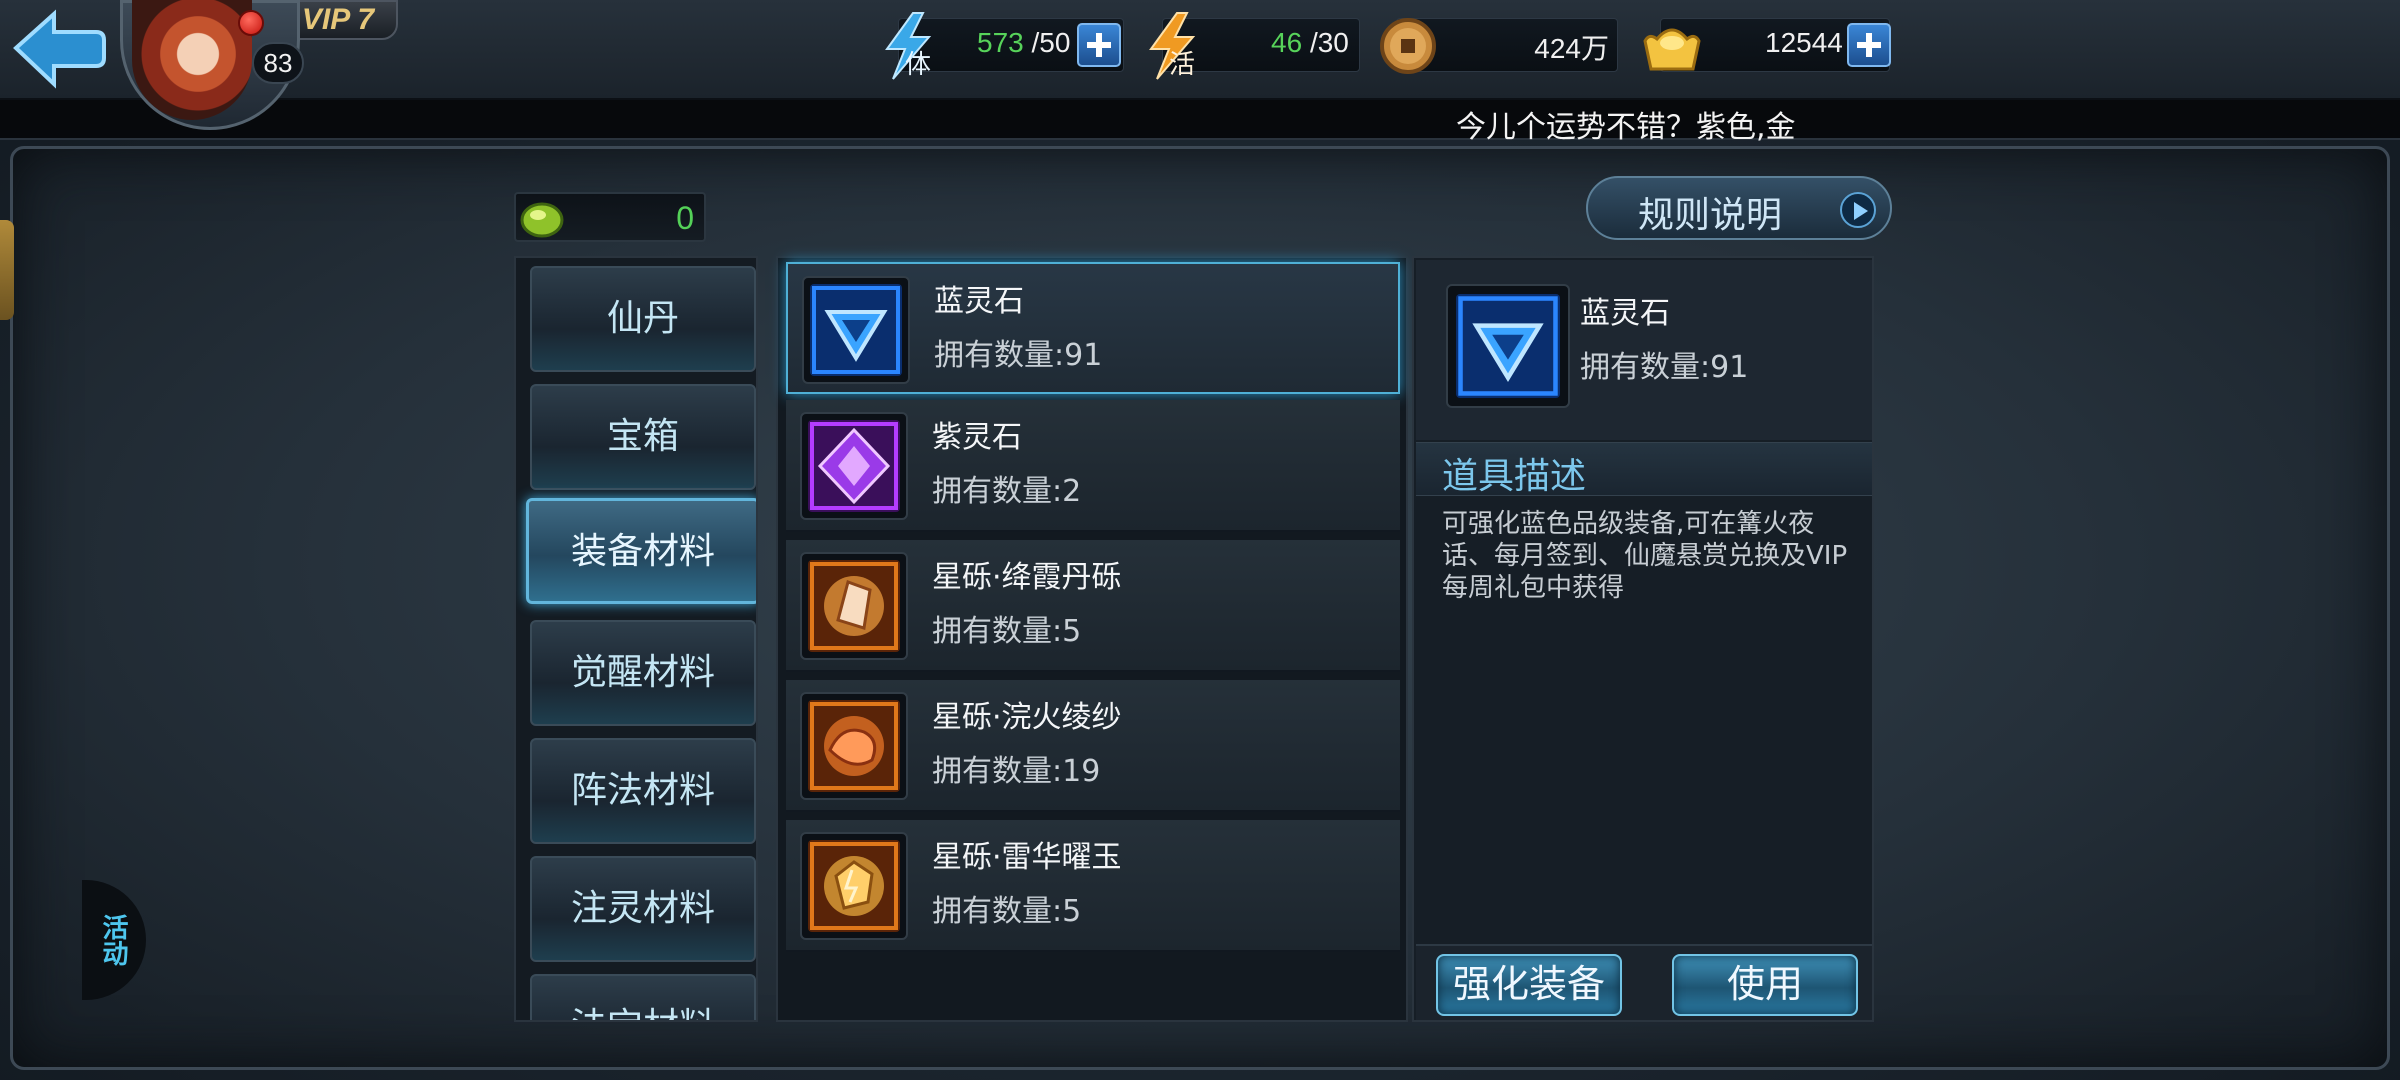 The image size is (2400, 1080). Describe the element at coordinates (643, 673) in the screenshot. I see `category-awakening-materials: 觉醒材料` at that location.